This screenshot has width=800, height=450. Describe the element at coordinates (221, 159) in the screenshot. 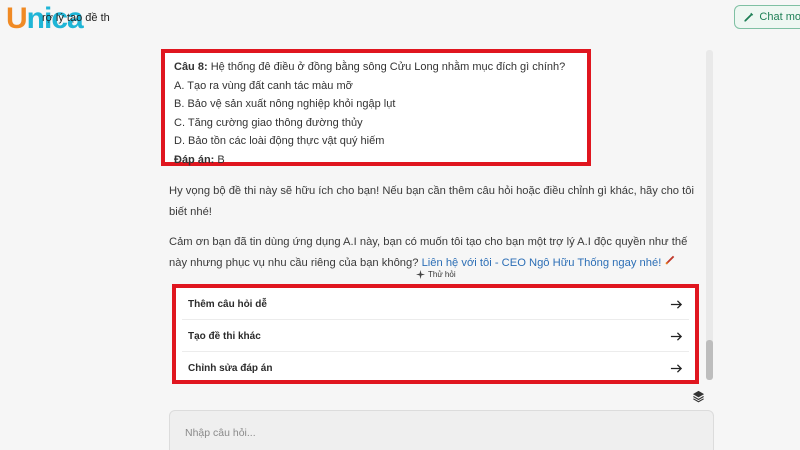

I see `answer-value: B` at that location.